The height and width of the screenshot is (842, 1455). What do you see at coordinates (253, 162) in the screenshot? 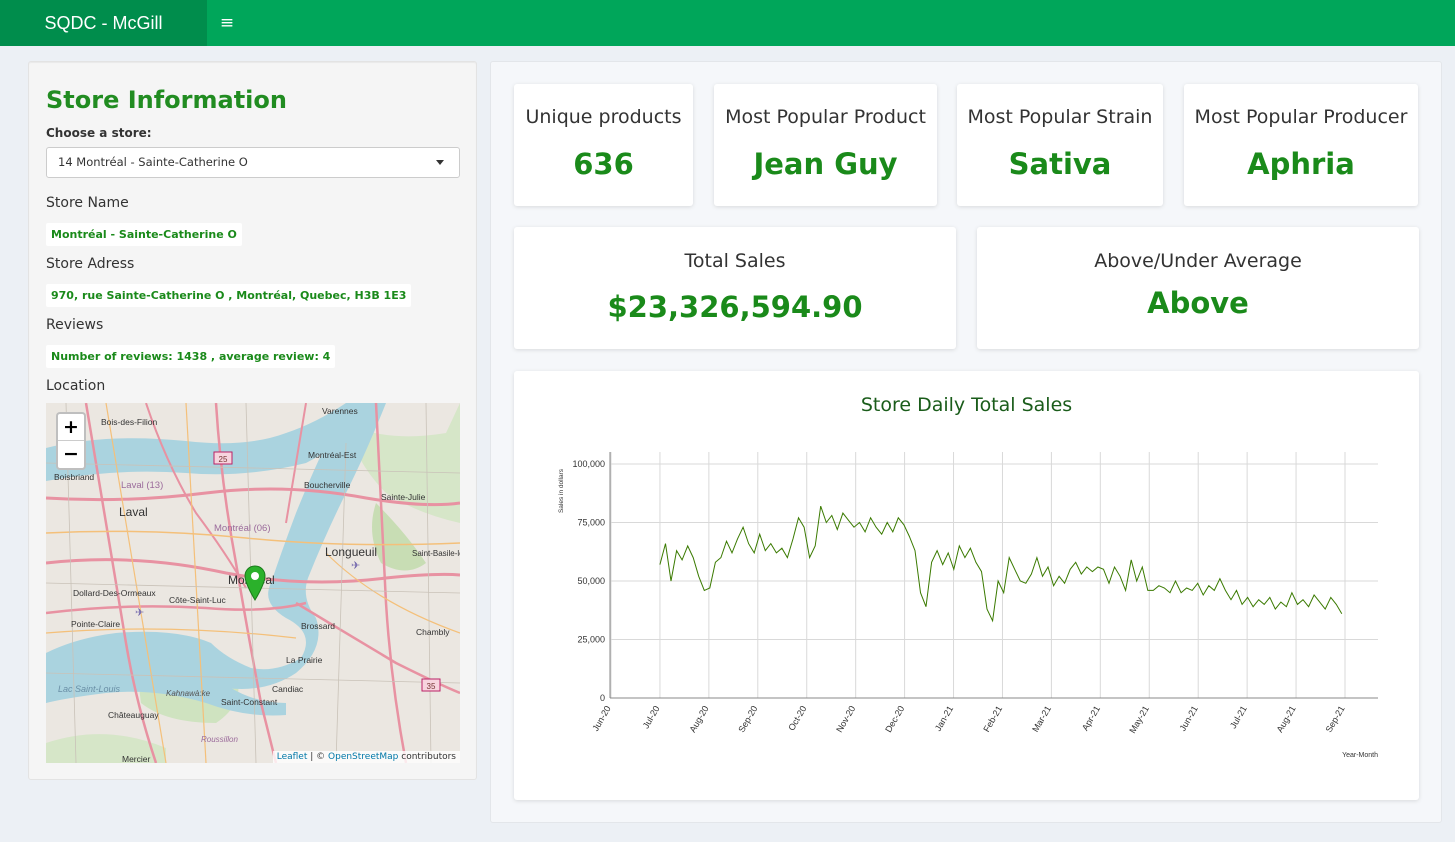
I see `store-select: 14 Montréal - Sainte-Catherine O` at bounding box center [253, 162].